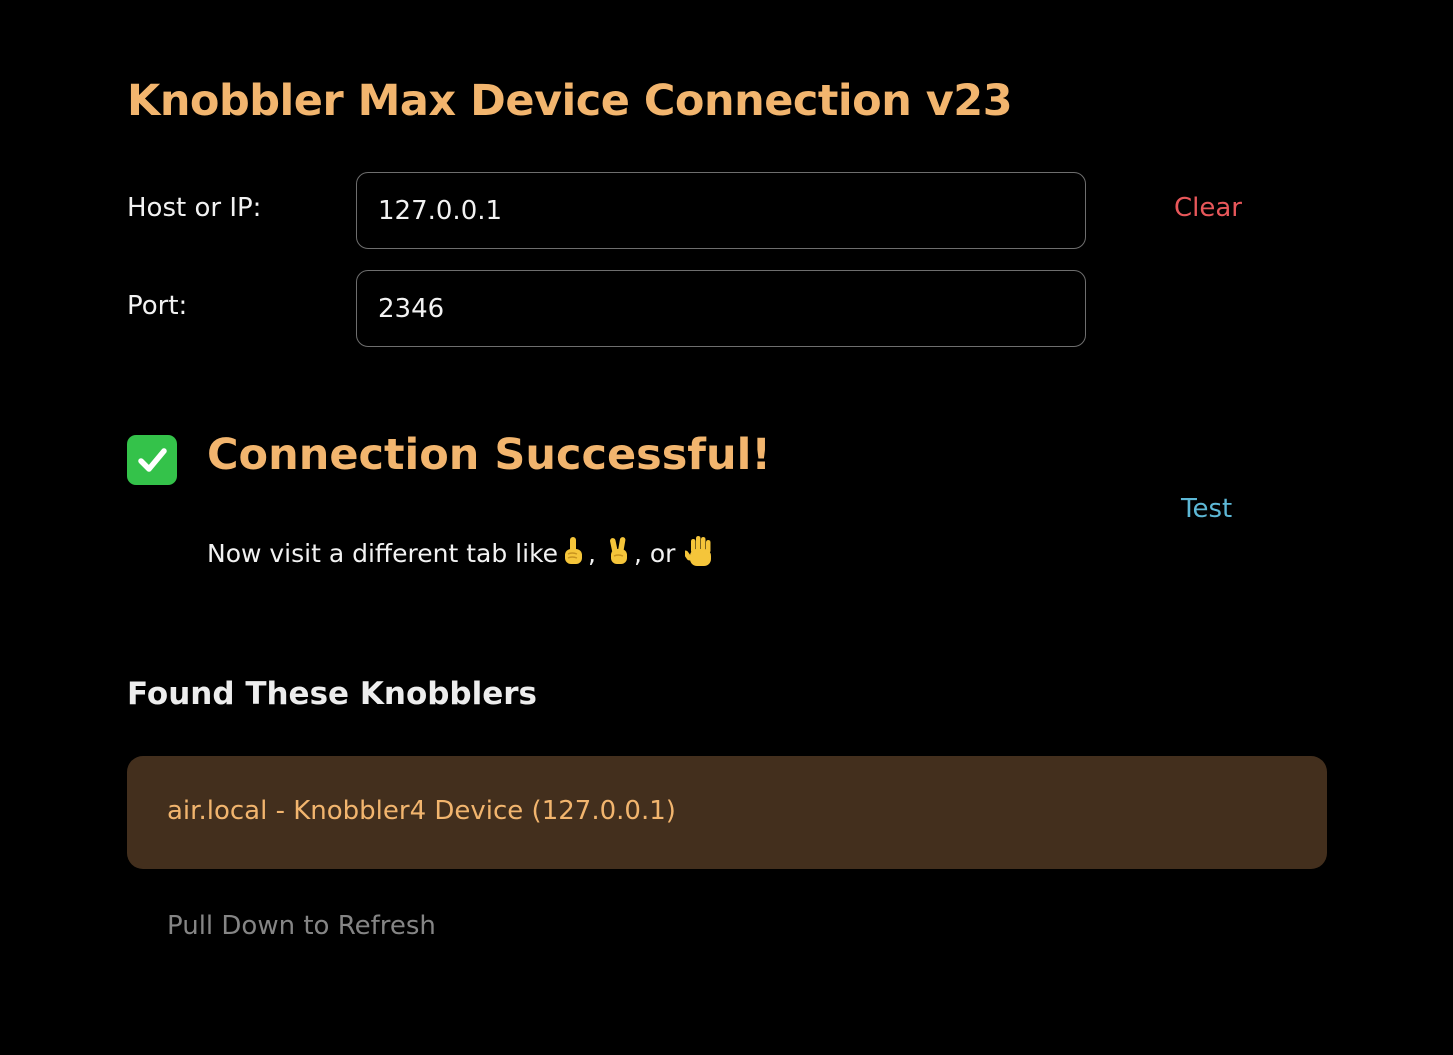 The width and height of the screenshot is (1453, 1055). I want to click on refresh-hint: Pull Down to Refresh, so click(301, 926).